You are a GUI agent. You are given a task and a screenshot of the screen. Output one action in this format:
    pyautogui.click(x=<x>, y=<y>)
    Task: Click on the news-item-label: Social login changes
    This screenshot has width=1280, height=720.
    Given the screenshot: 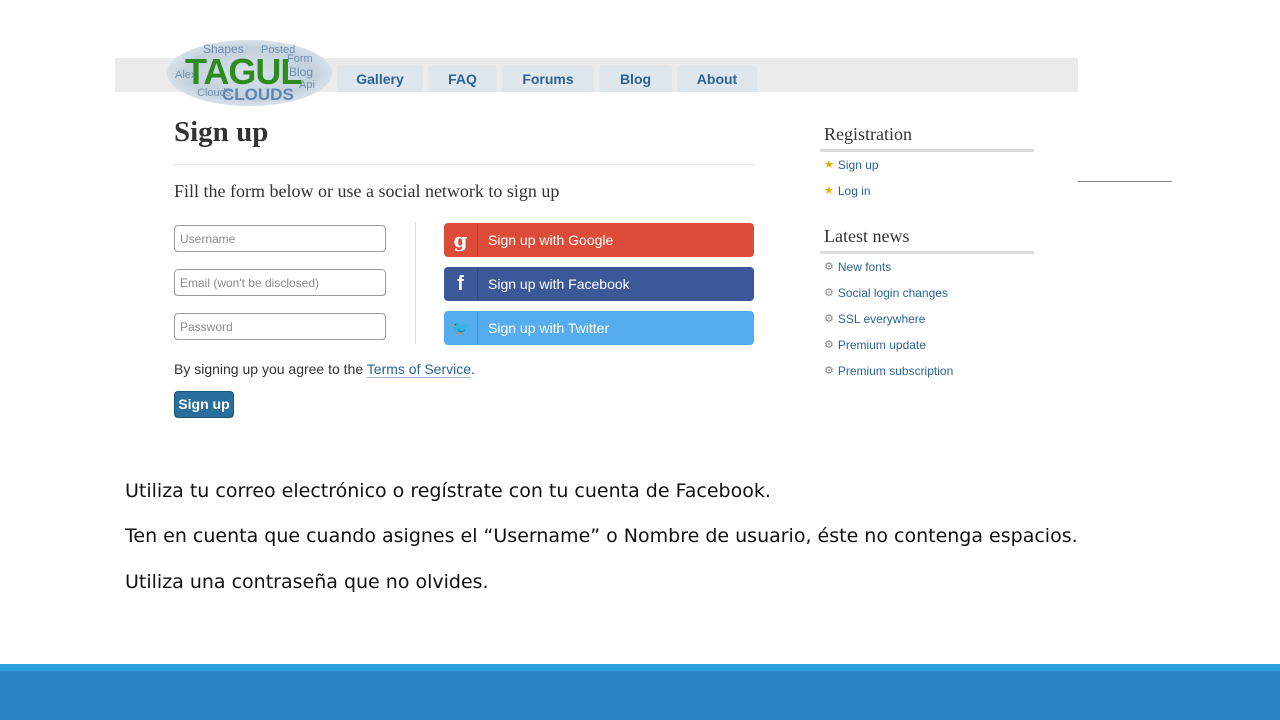 What is the action you would take?
    pyautogui.click(x=892, y=293)
    